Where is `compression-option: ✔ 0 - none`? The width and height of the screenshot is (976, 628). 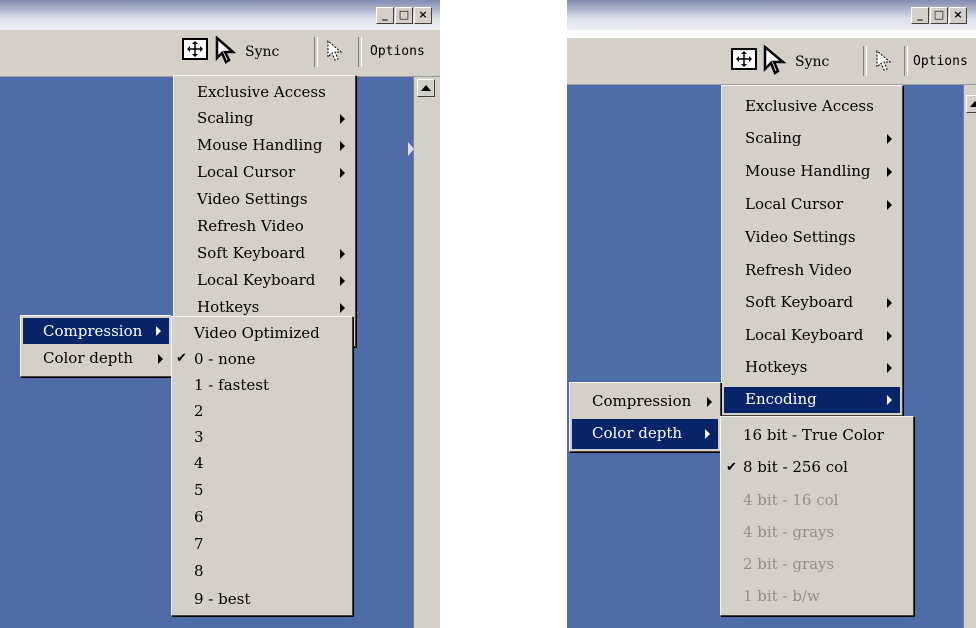 compression-option: ✔ 0 - none is located at coordinates (262, 360).